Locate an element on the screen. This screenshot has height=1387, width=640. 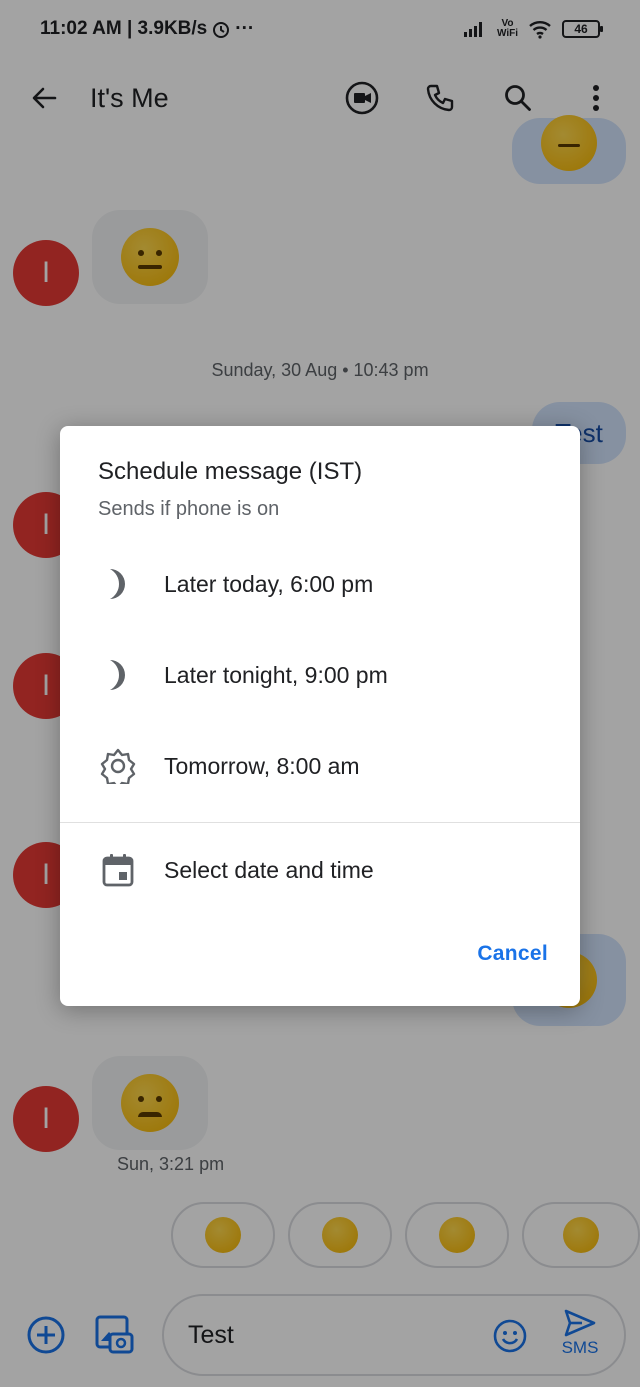
dialog-subtitle: Sends if phone is on is located at coordinates (189, 509).